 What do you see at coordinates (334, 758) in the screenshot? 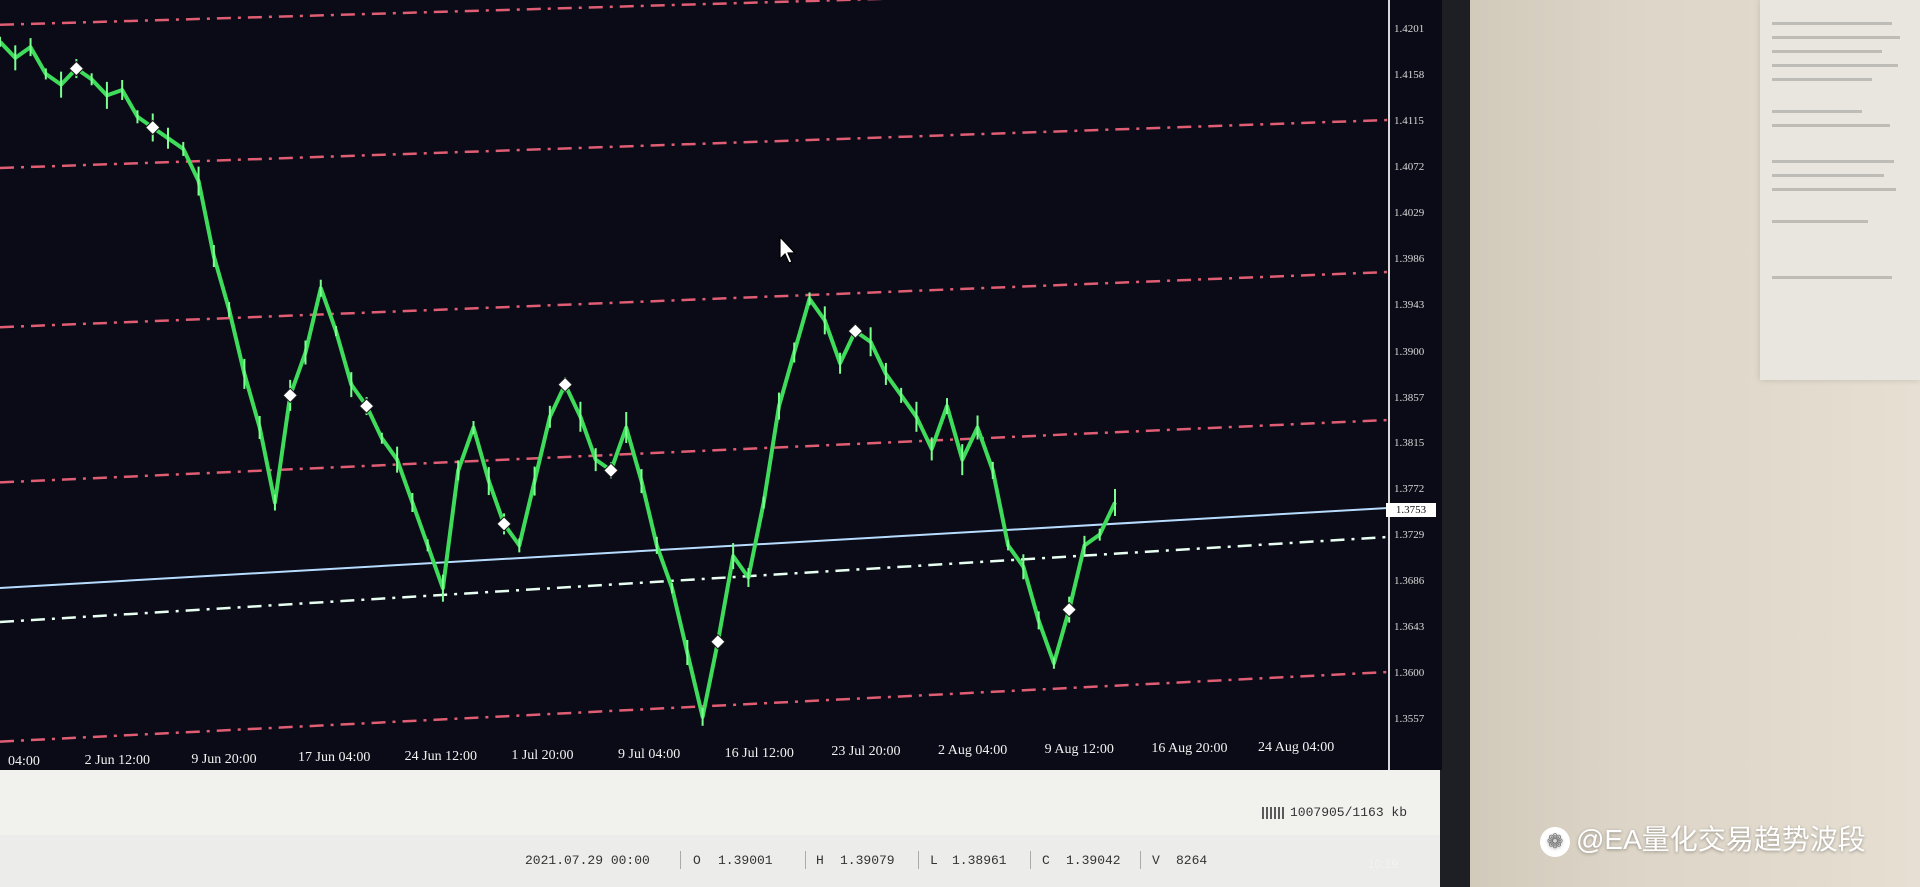
I see `time-tick-label: 17 Jun 04:00` at bounding box center [334, 758].